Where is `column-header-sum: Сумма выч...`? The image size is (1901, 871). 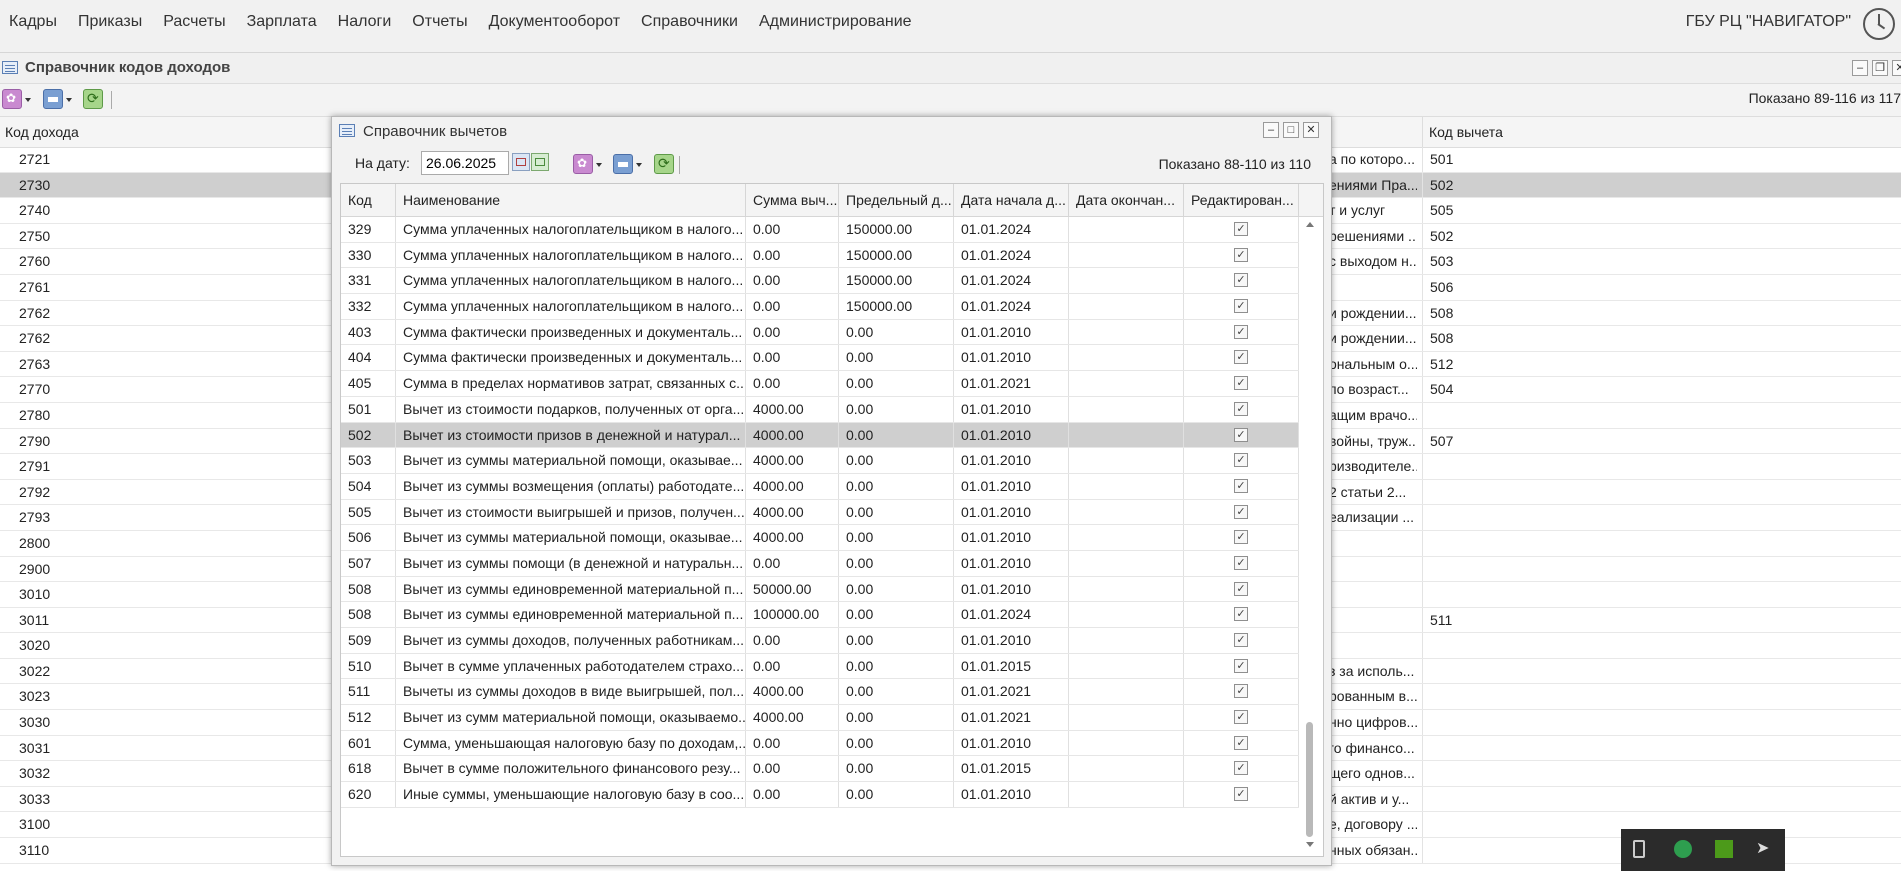
column-header-sum: Сумма выч... is located at coordinates (792, 200).